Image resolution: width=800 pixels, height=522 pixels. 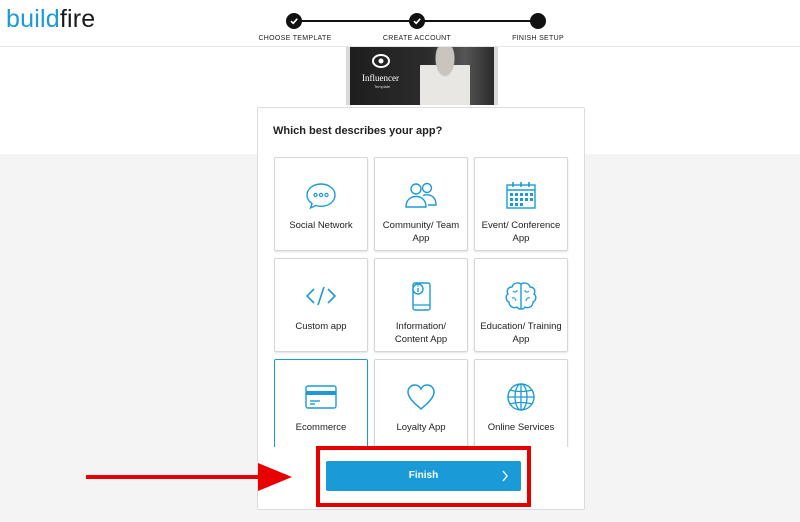 I want to click on phone-info-icon, so click(x=421, y=296).